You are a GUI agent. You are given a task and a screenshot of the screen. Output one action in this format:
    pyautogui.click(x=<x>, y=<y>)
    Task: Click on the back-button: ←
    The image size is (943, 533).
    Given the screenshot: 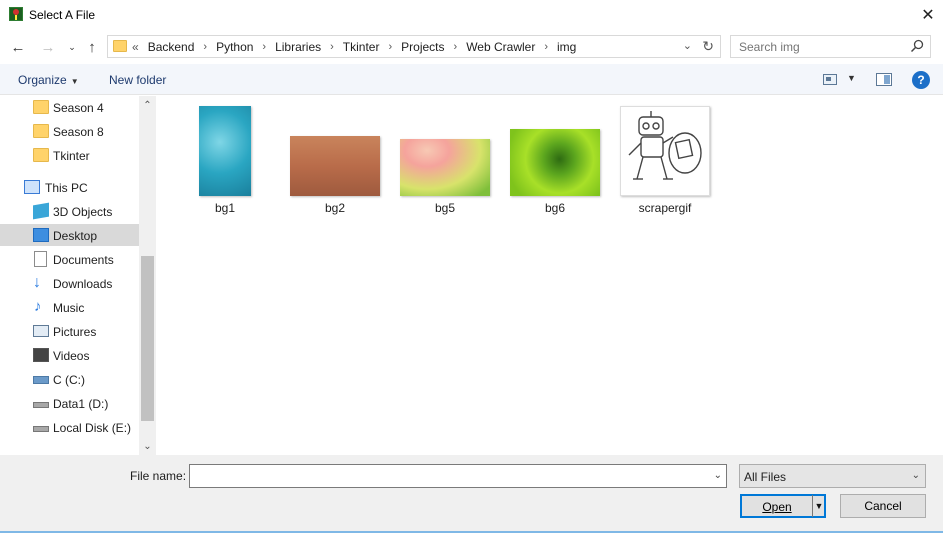 What is the action you would take?
    pyautogui.click(x=18, y=47)
    